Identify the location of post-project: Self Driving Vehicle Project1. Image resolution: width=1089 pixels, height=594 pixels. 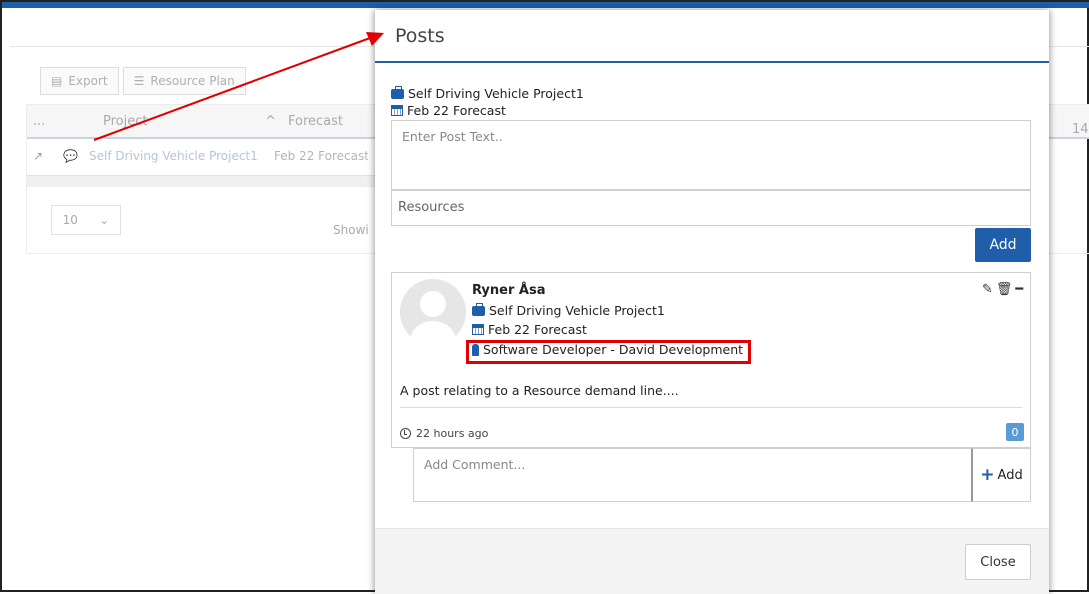
(568, 310).